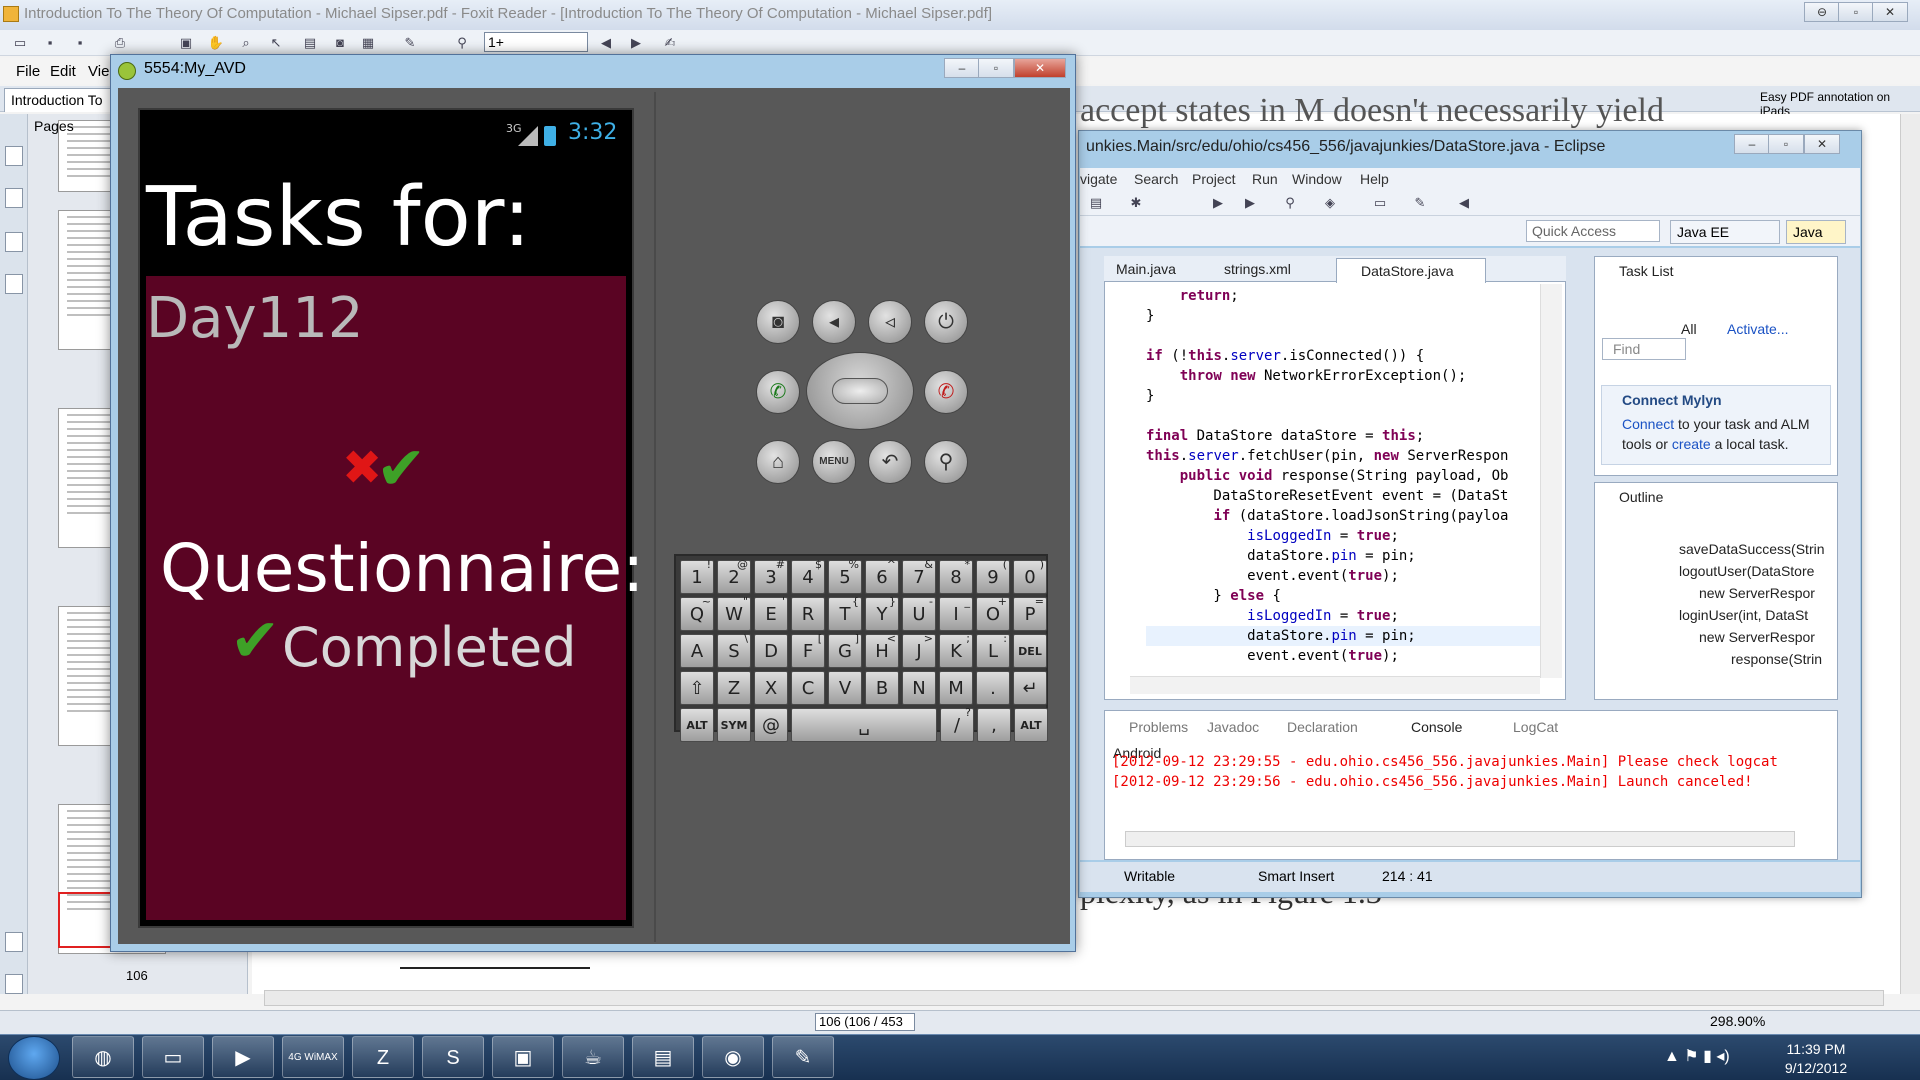 The image size is (1920, 1080). I want to click on keyboard-key: M, so click(956, 688).